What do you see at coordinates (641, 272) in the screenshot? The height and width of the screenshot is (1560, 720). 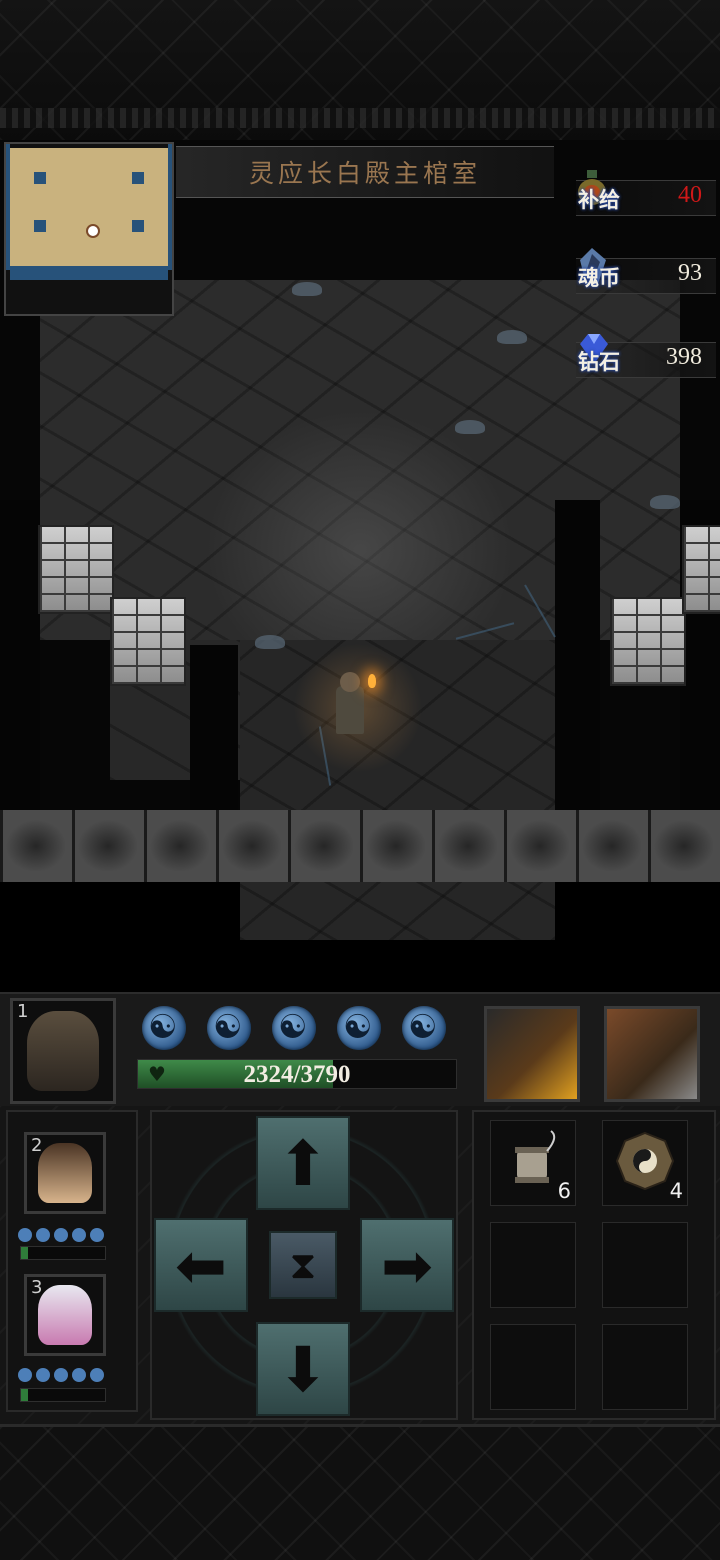 I see `soul-coin-counter: 魂币 93` at bounding box center [641, 272].